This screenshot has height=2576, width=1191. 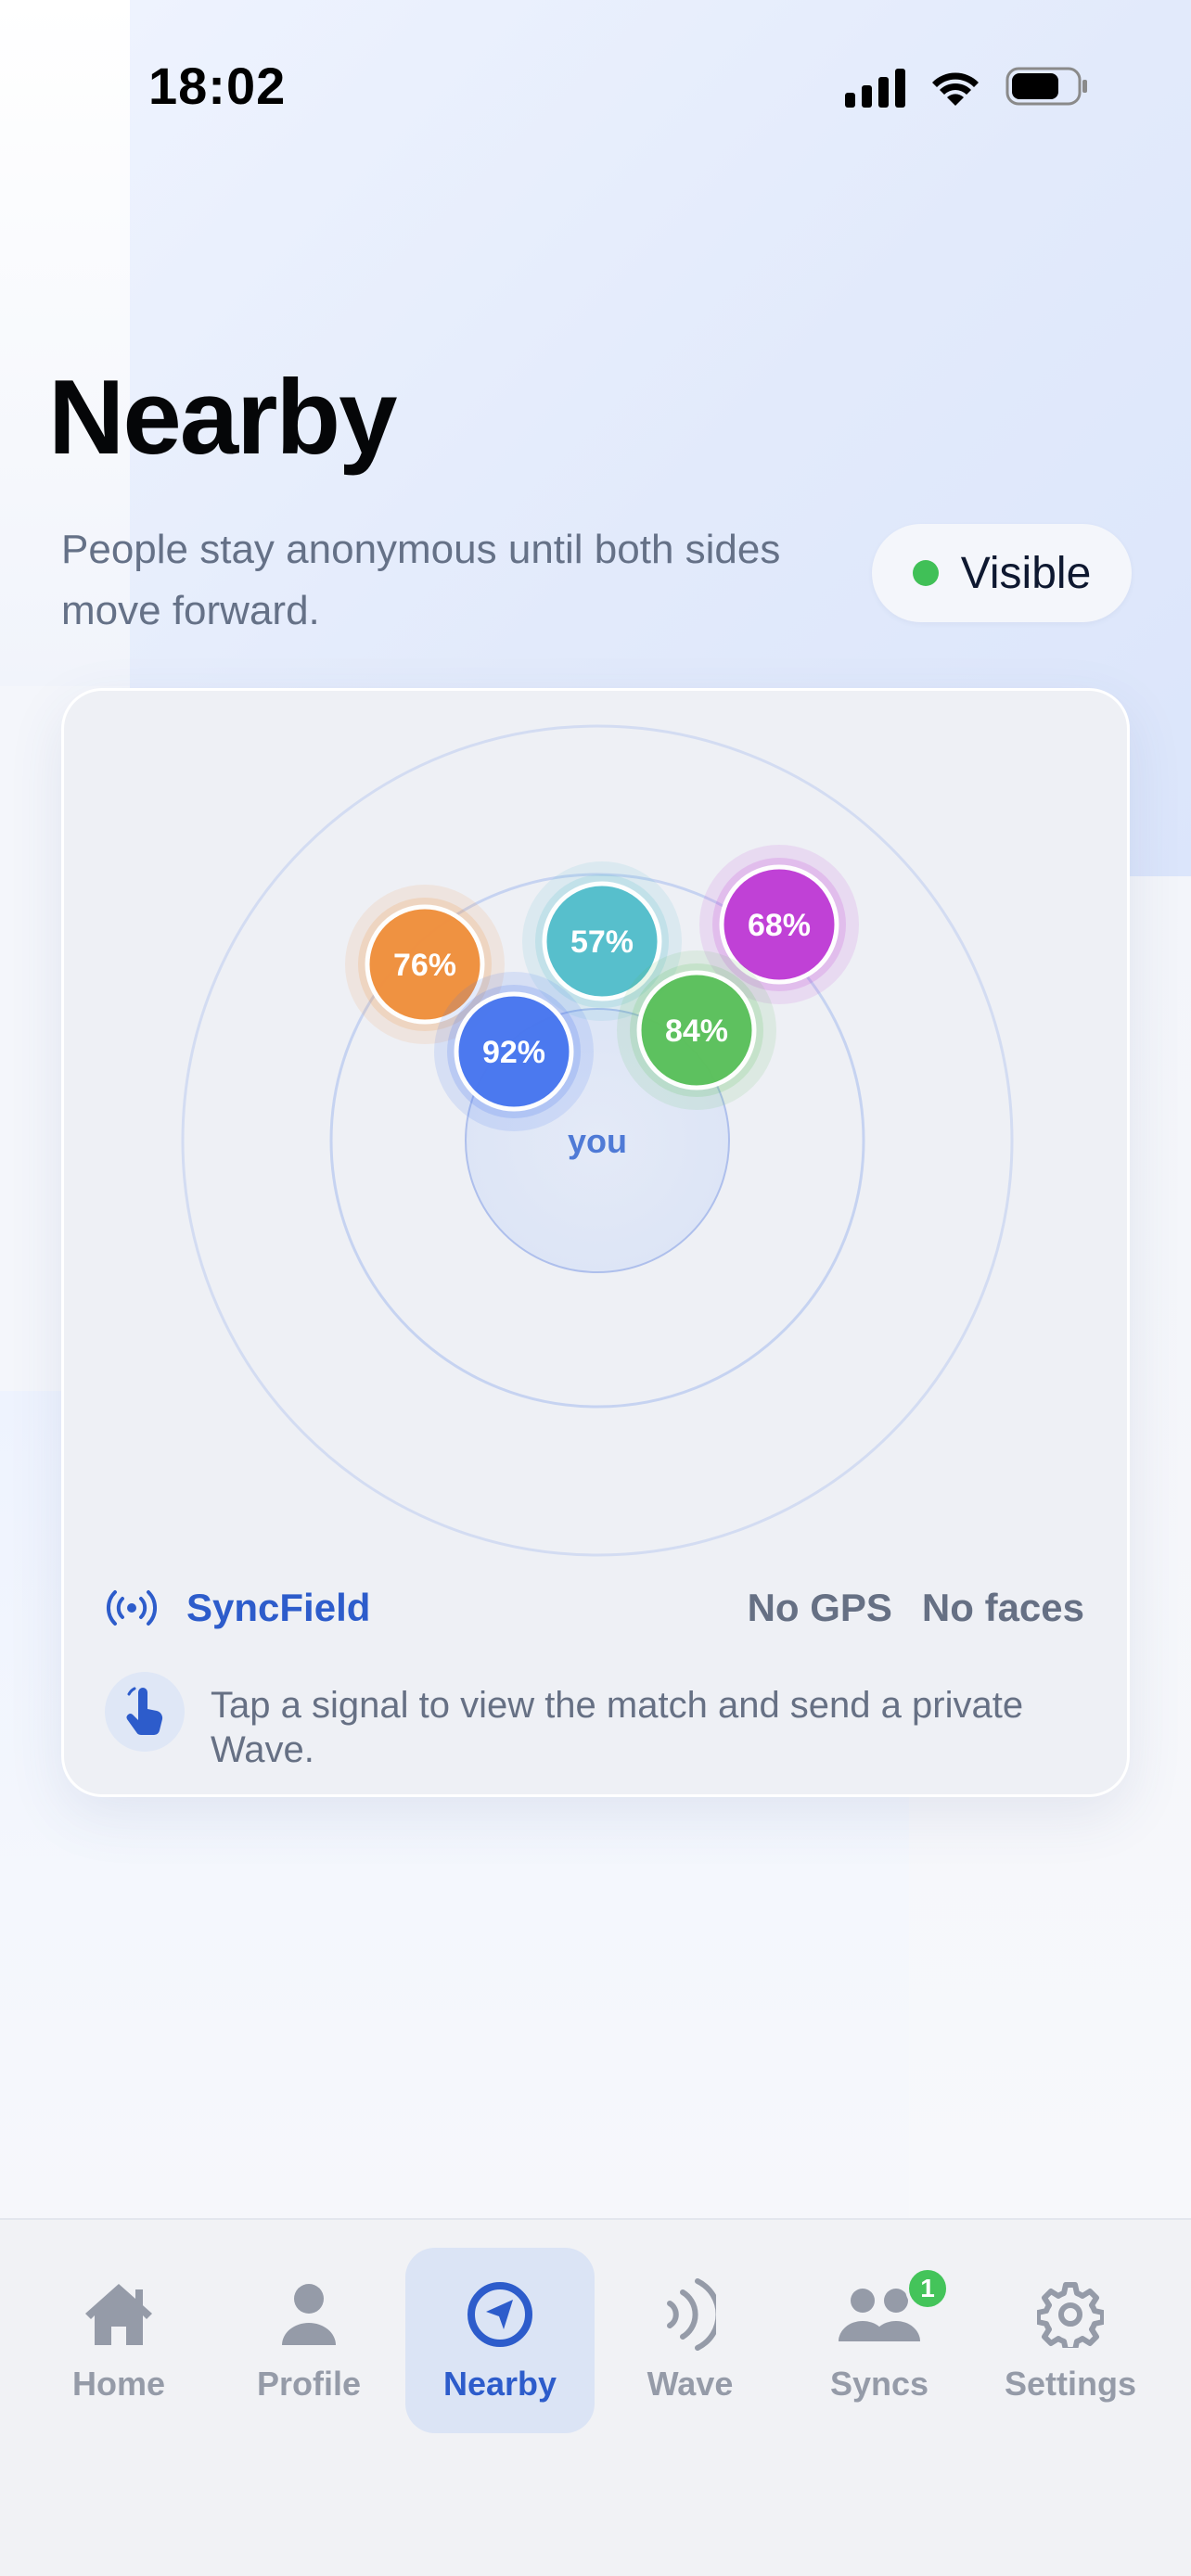 I want to click on status-time: 18:02, so click(x=217, y=86).